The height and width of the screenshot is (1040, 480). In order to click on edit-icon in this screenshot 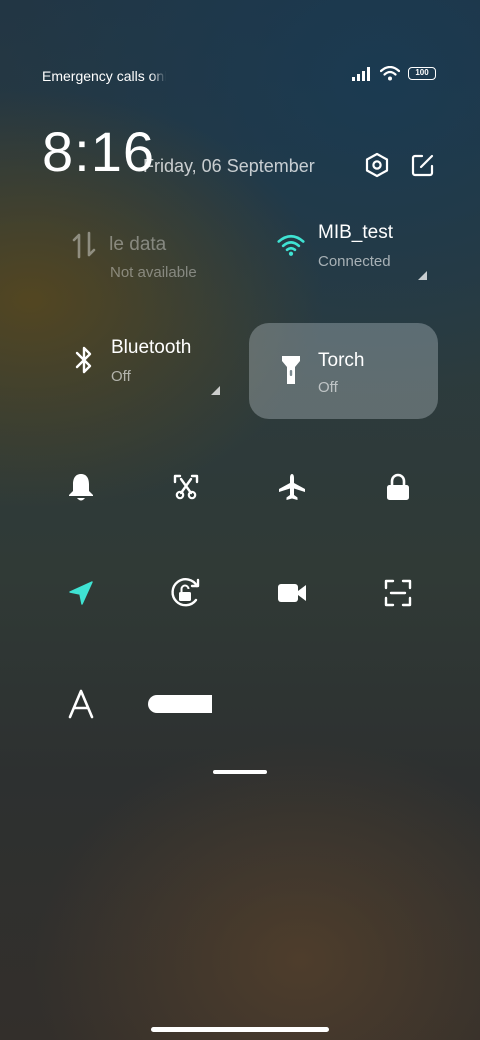, I will do `click(422, 165)`.